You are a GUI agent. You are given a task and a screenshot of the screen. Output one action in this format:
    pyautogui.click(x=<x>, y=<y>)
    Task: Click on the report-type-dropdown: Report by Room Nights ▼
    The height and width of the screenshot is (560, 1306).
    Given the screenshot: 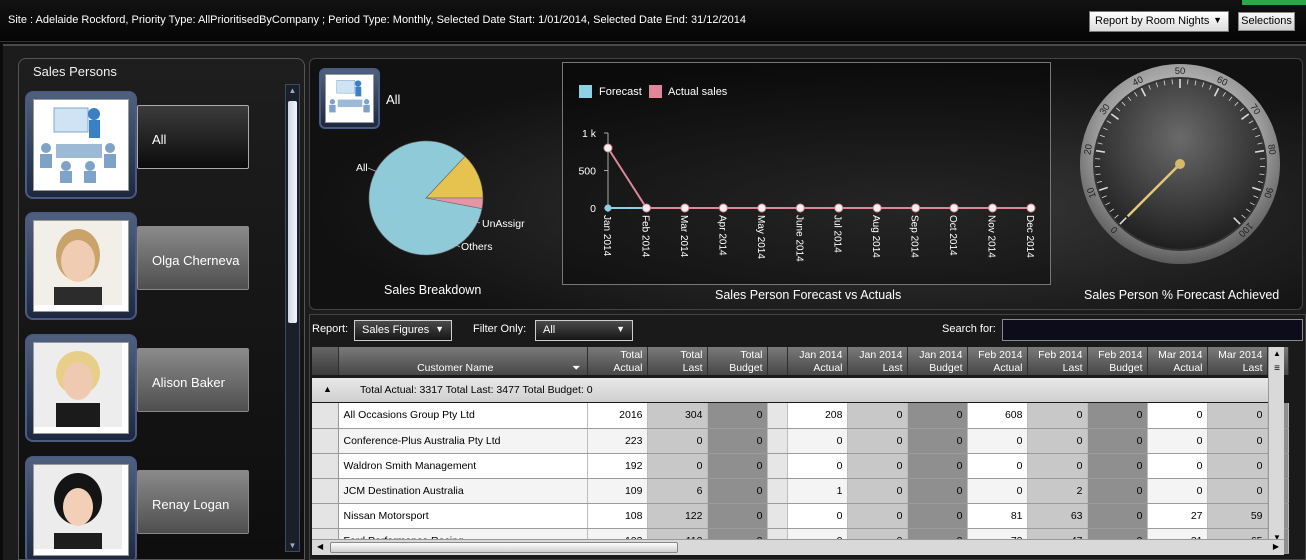 What is the action you would take?
    pyautogui.click(x=1159, y=21)
    